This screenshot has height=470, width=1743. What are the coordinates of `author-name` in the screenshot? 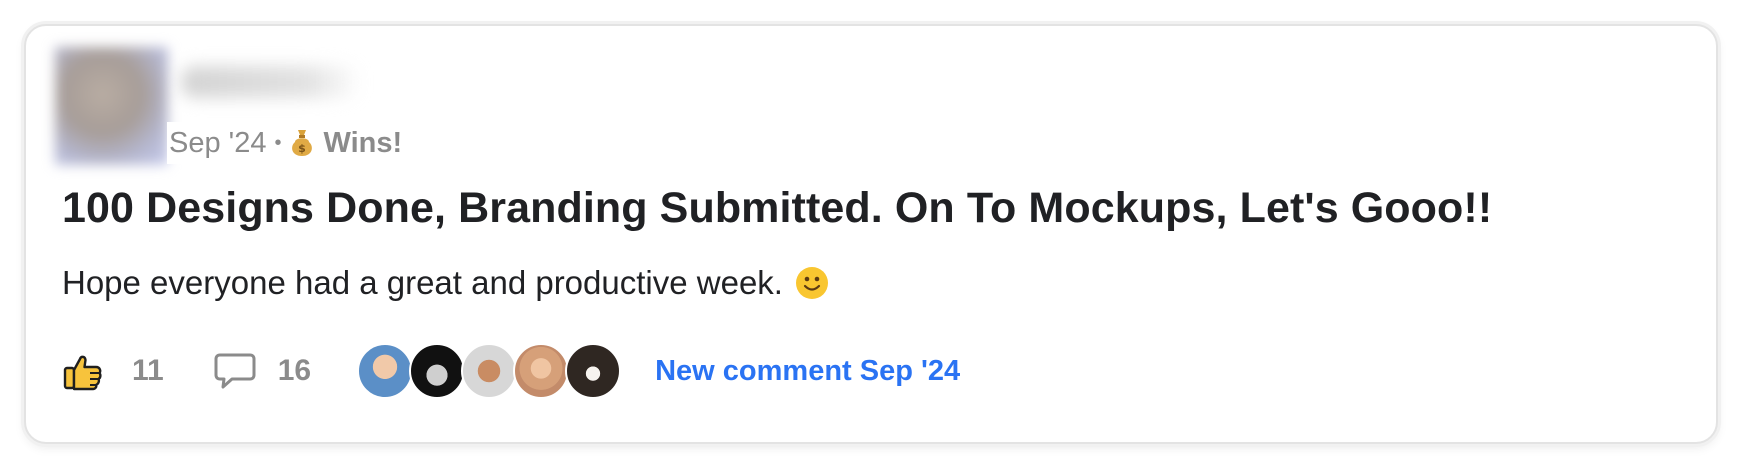 It's located at (271, 82).